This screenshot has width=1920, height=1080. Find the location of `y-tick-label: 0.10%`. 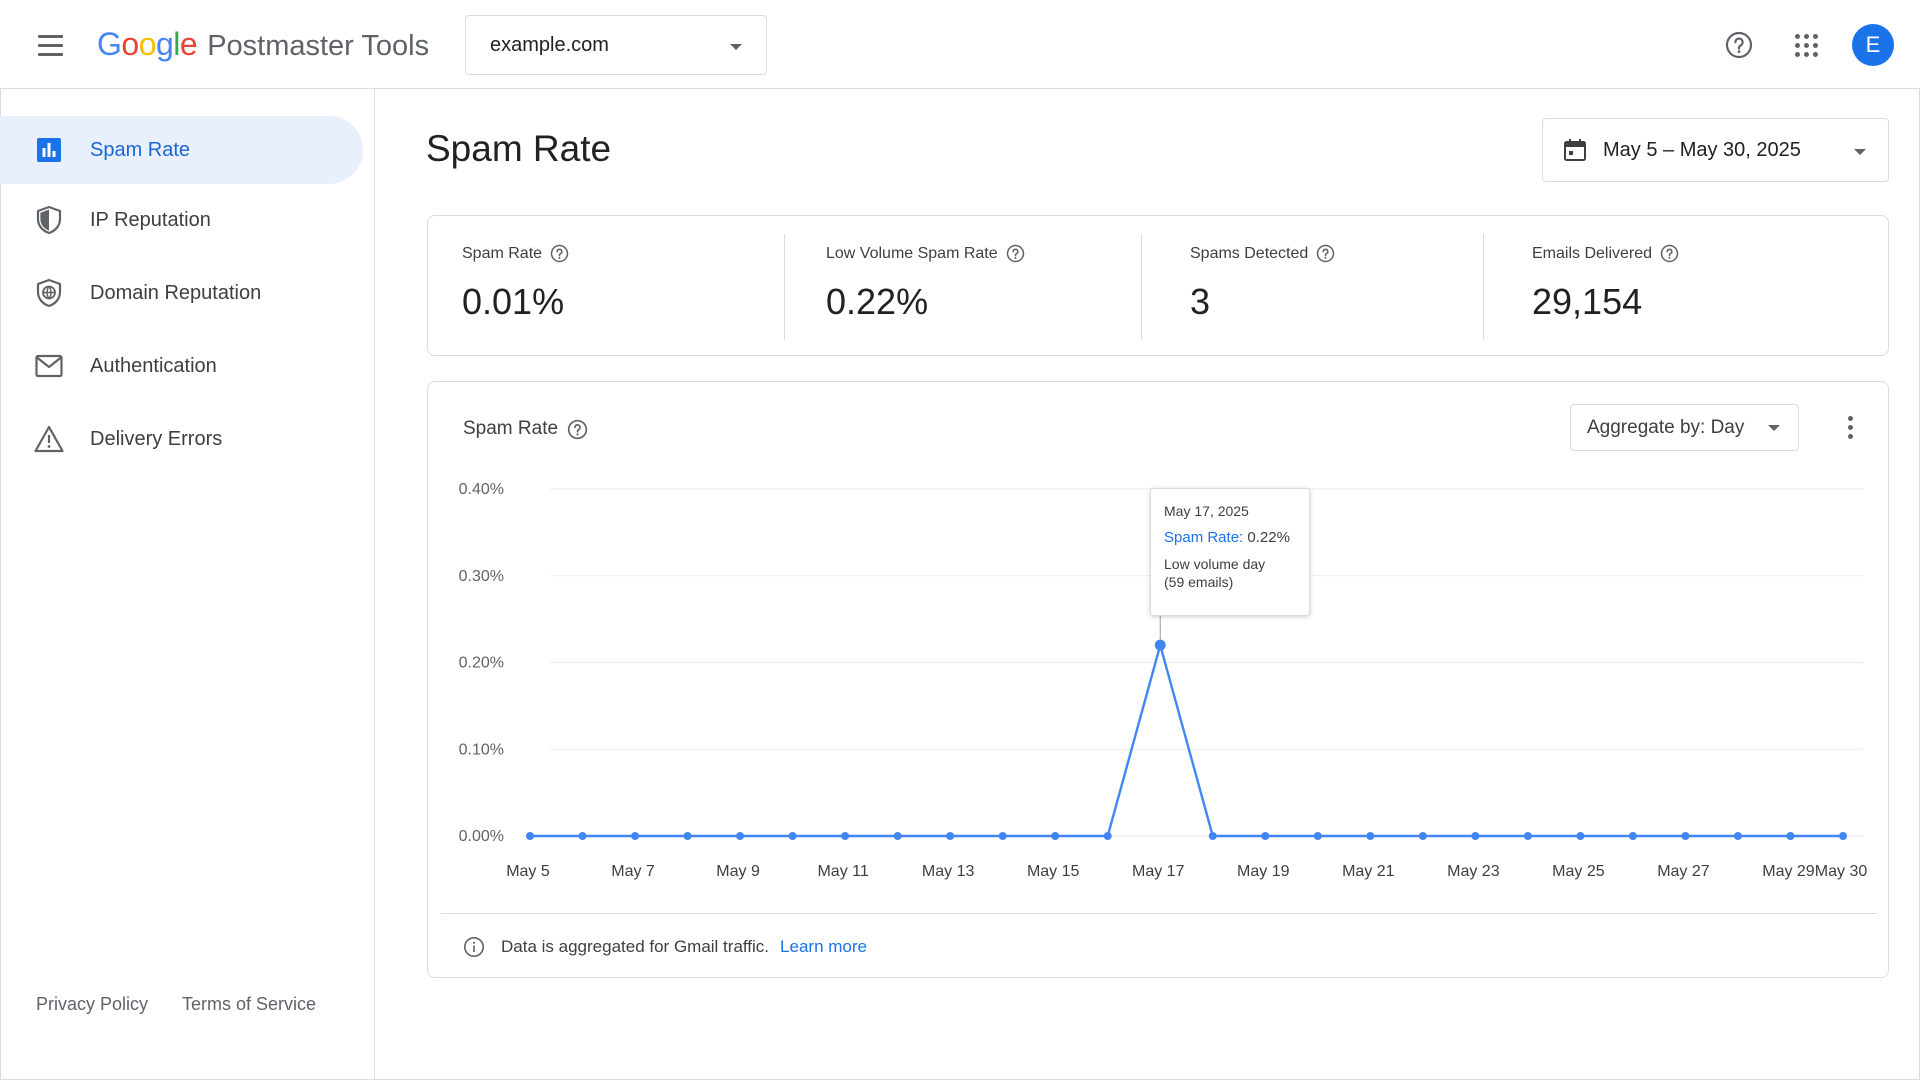

y-tick-label: 0.10% is located at coordinates (481, 749).